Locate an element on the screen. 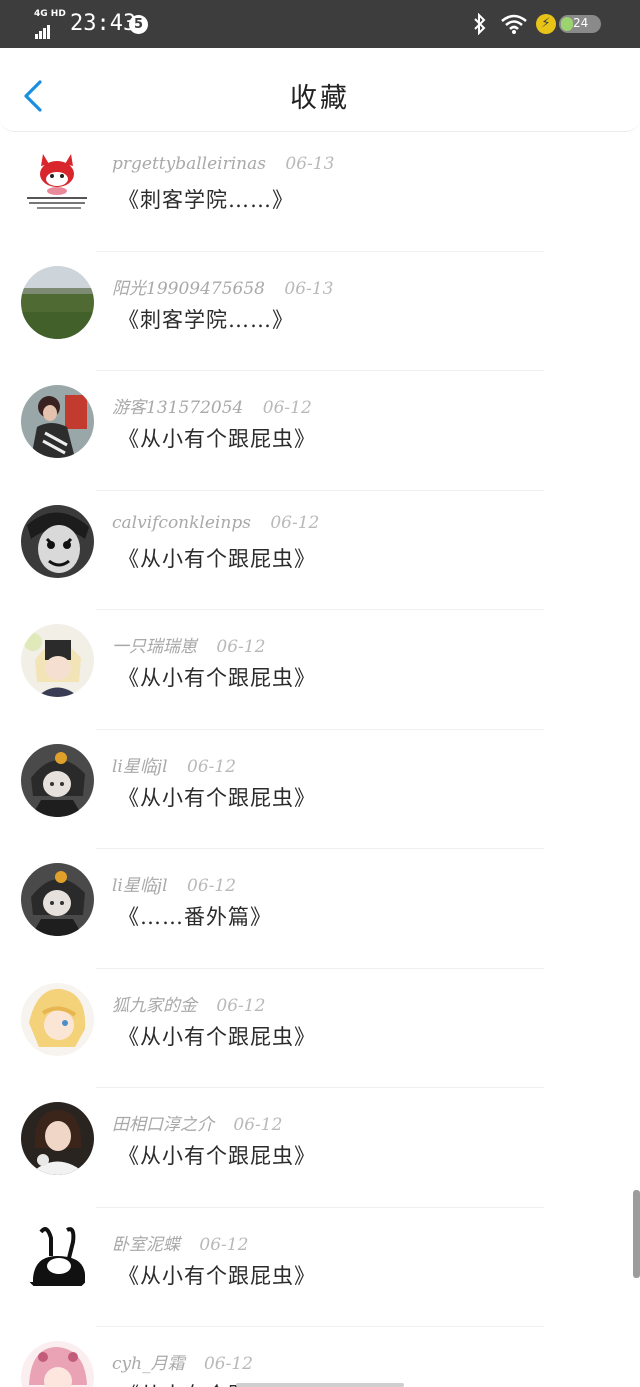 The height and width of the screenshot is (1387, 640). bluetooth-icon is located at coordinates (480, 25).